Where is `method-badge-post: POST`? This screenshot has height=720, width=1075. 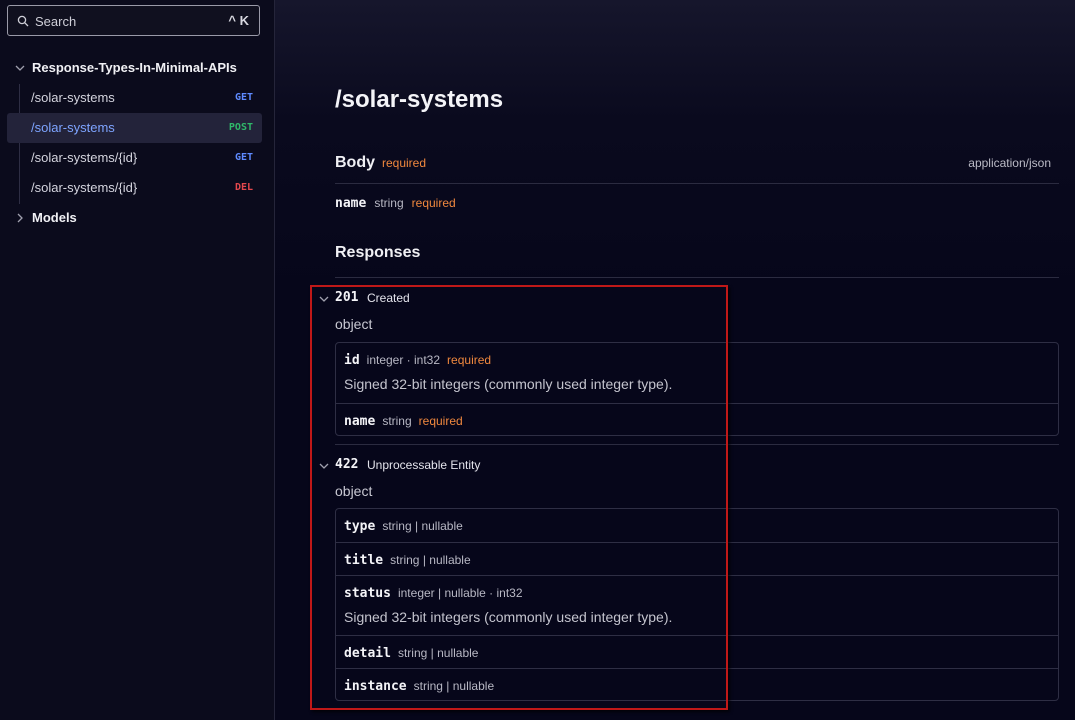
method-badge-post: POST is located at coordinates (240, 127).